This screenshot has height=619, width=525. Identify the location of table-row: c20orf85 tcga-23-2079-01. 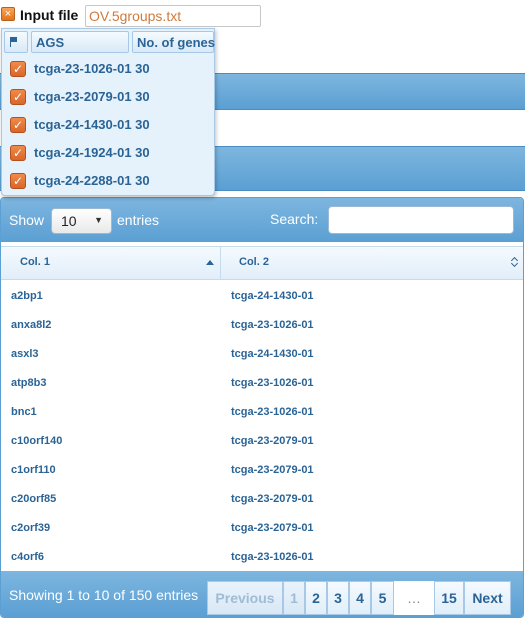
(262, 499).